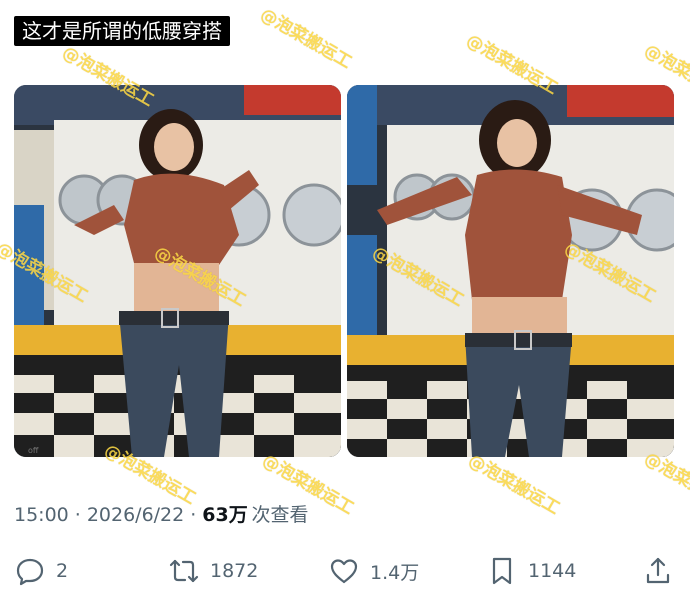  I want to click on reply-button: 2, so click(41, 571).